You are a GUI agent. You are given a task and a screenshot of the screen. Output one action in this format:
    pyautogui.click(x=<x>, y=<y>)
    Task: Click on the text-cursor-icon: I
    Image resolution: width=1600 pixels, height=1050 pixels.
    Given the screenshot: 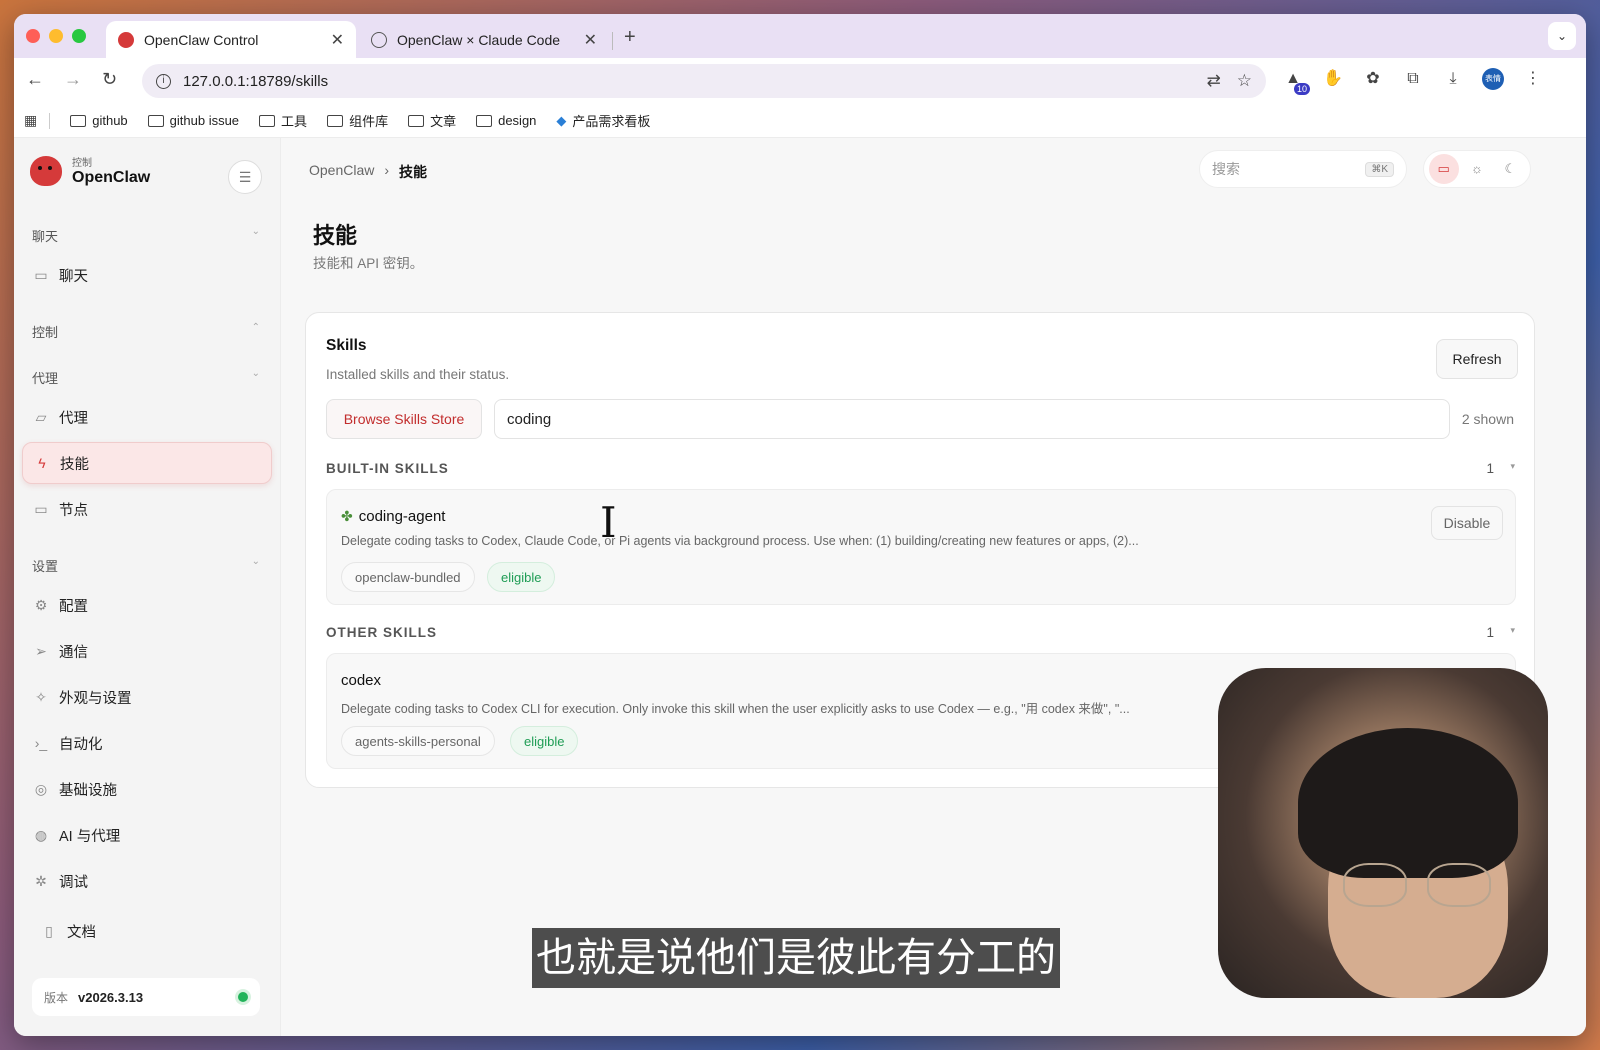 What is the action you would take?
    pyautogui.click(x=608, y=522)
    